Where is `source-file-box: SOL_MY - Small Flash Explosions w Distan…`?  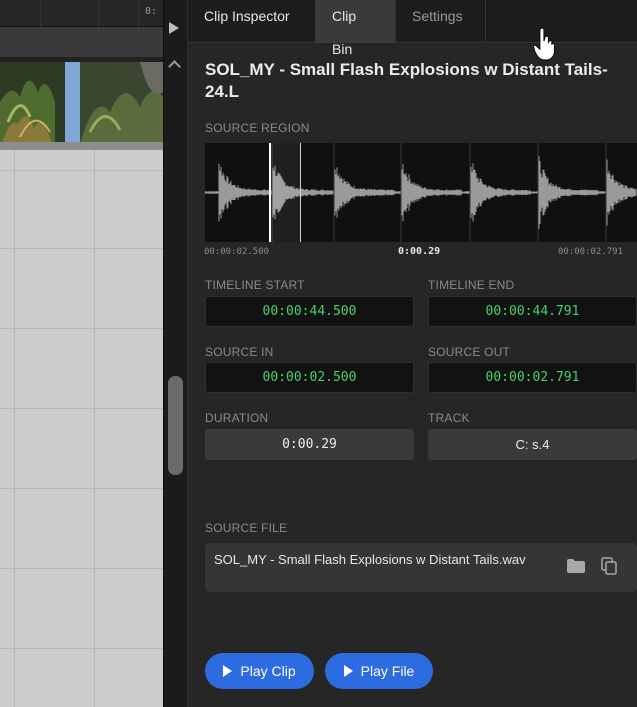
source-file-box: SOL_MY - Small Flash Explosions w Distan… is located at coordinates (421, 567).